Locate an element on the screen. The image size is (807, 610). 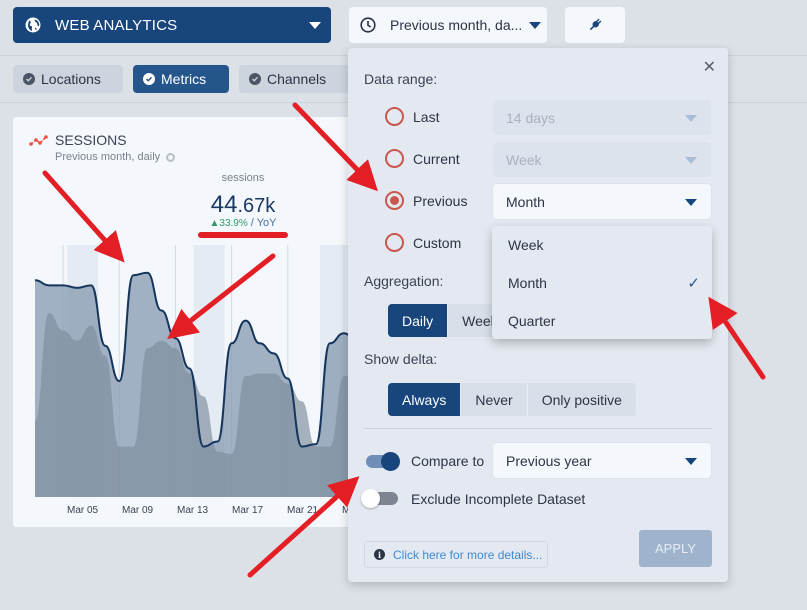
select-value: Month is located at coordinates (525, 201).